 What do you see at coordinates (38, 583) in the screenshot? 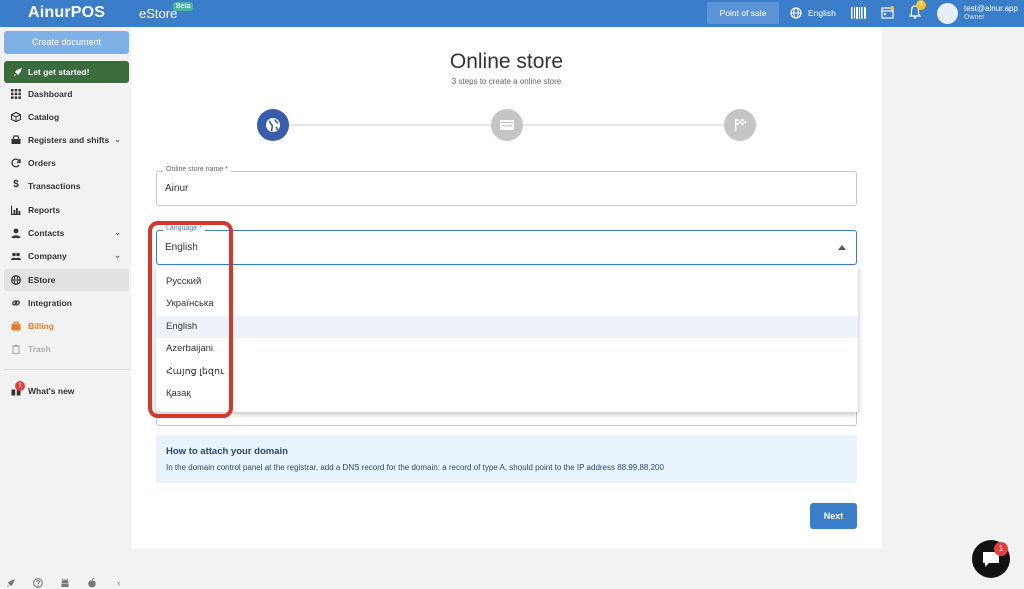
I see `help-icon` at bounding box center [38, 583].